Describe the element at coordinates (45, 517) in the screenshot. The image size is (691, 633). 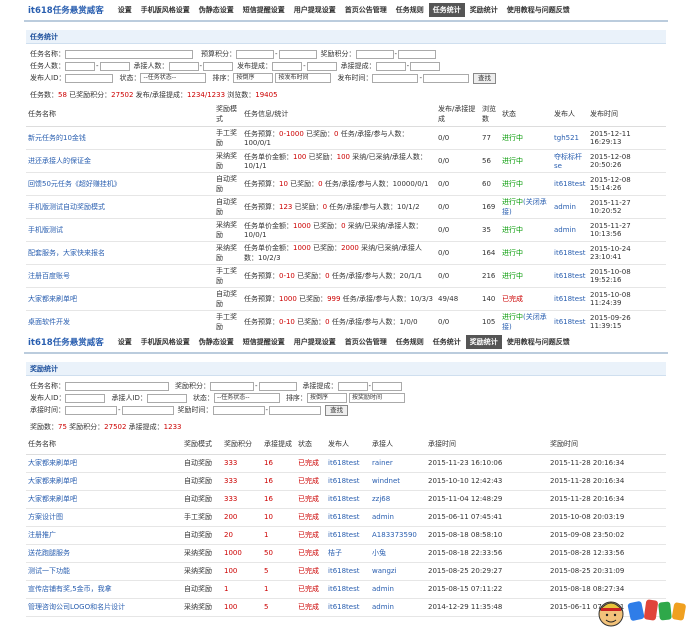
I see `task-name-link: 方案设计图` at that location.